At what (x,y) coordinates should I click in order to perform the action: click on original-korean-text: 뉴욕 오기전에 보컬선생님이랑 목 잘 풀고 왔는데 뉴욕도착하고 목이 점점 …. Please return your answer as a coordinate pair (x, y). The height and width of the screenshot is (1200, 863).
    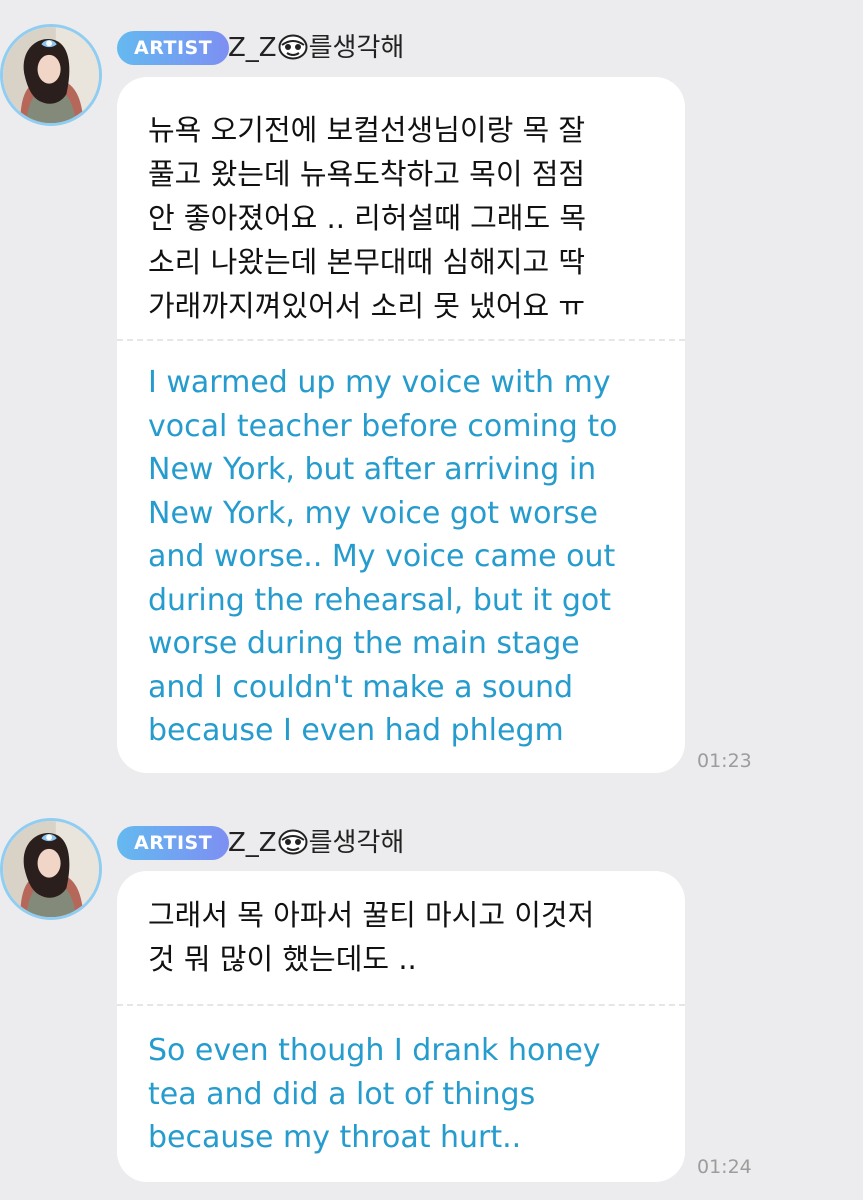
    Looking at the image, I should click on (367, 218).